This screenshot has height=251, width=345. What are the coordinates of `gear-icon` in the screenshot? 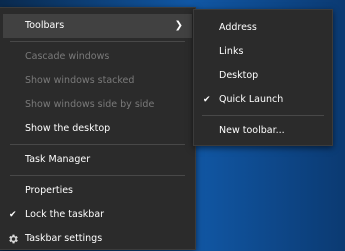 It's located at (13, 239).